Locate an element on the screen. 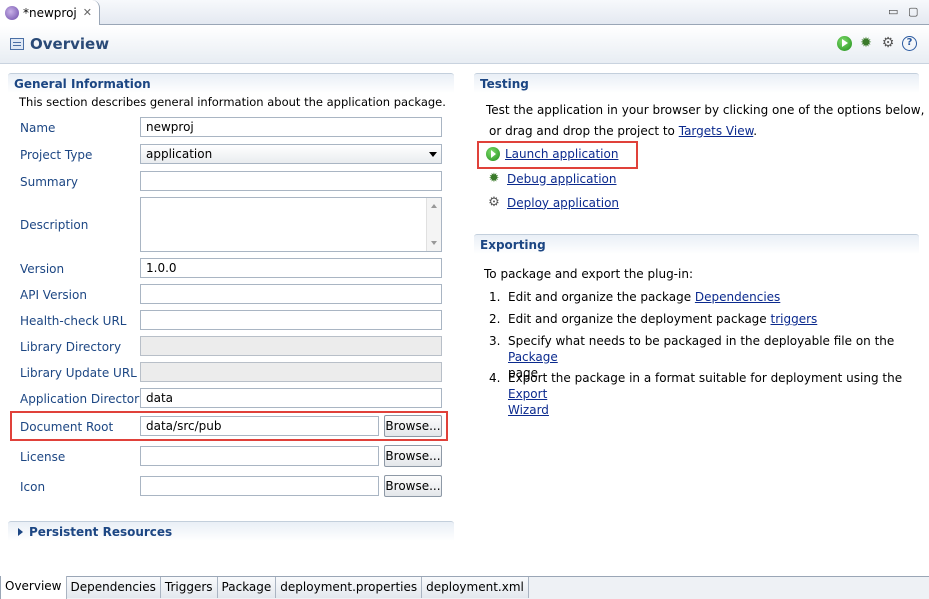  testing-line-2-suffix: . is located at coordinates (755, 131).